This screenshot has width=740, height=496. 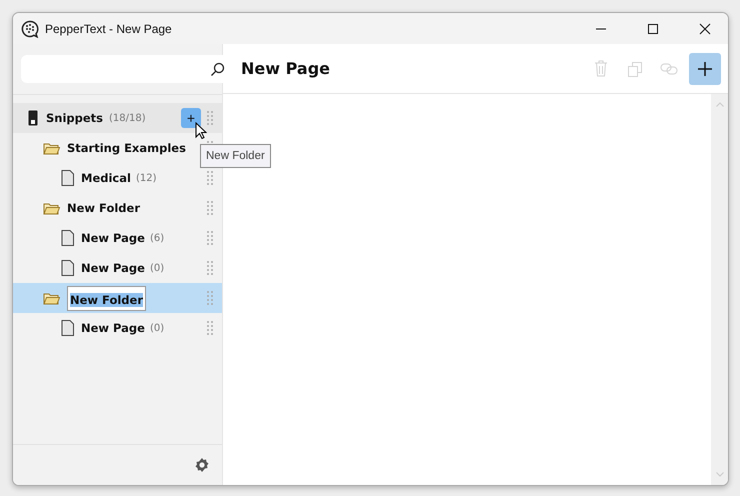 I want to click on item-count: (18/18), so click(x=127, y=118).